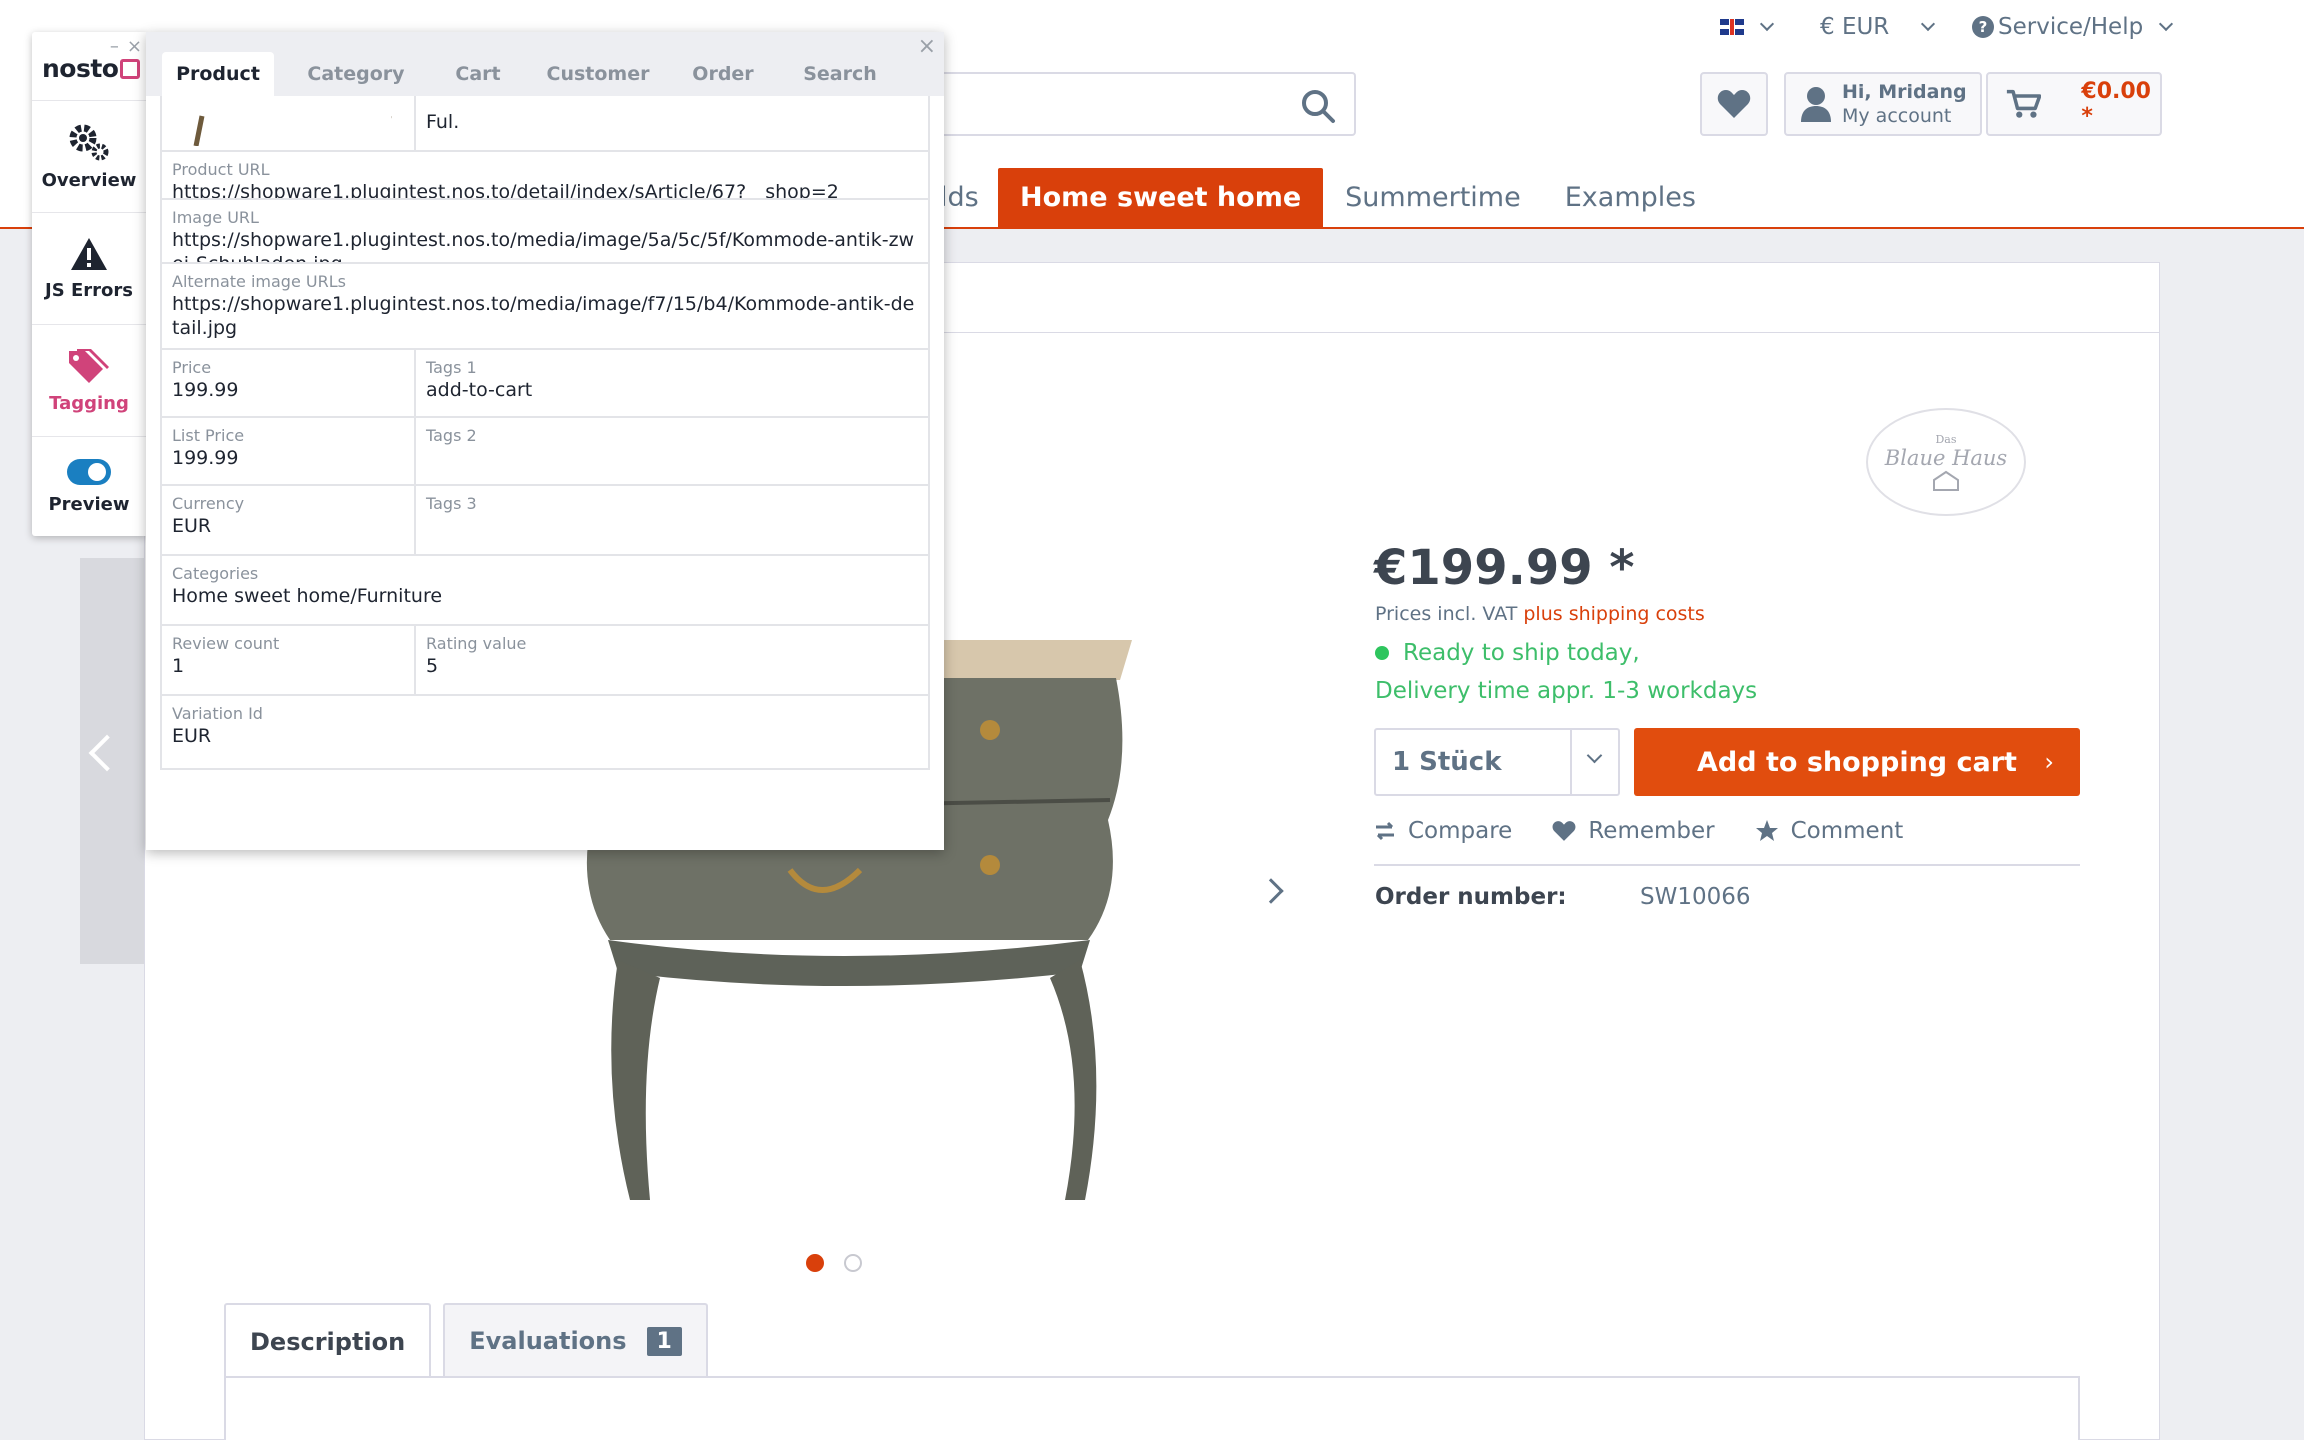 The image size is (2304, 1440). I want to click on vat-text: Prices incl. VAT, so click(1446, 614).